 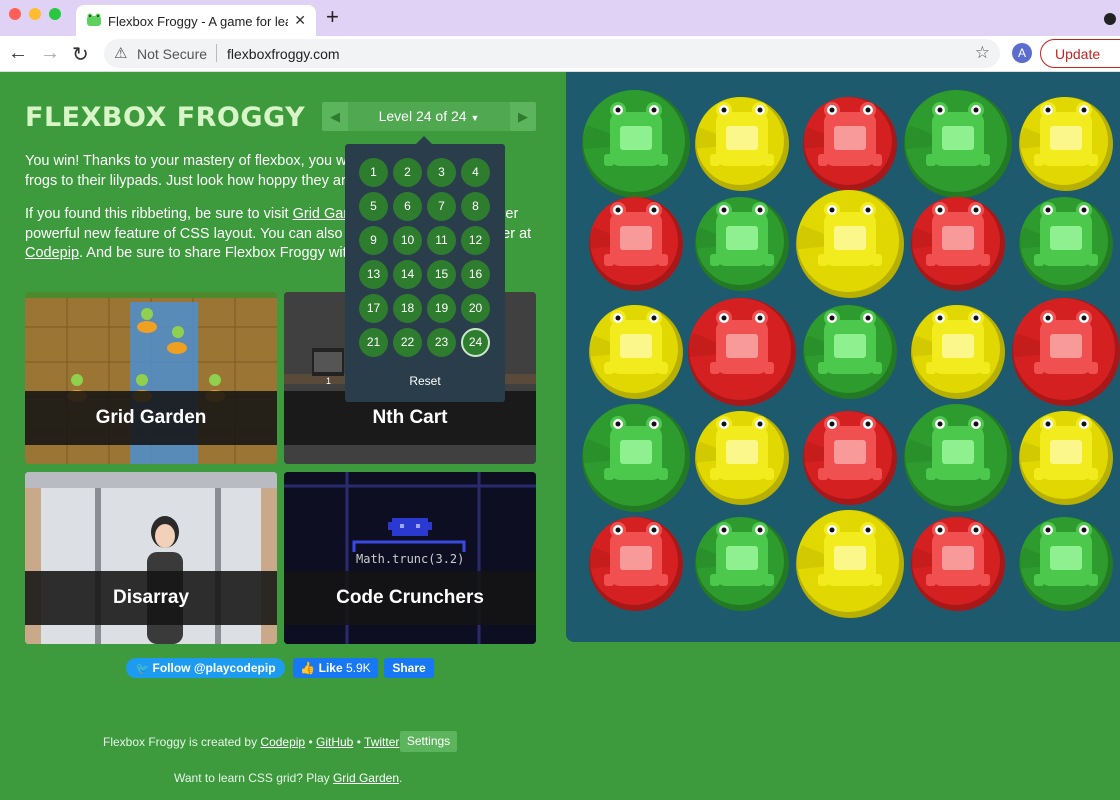 I want to click on footer-grid-garden-link: Grid Garden, so click(x=366, y=778).